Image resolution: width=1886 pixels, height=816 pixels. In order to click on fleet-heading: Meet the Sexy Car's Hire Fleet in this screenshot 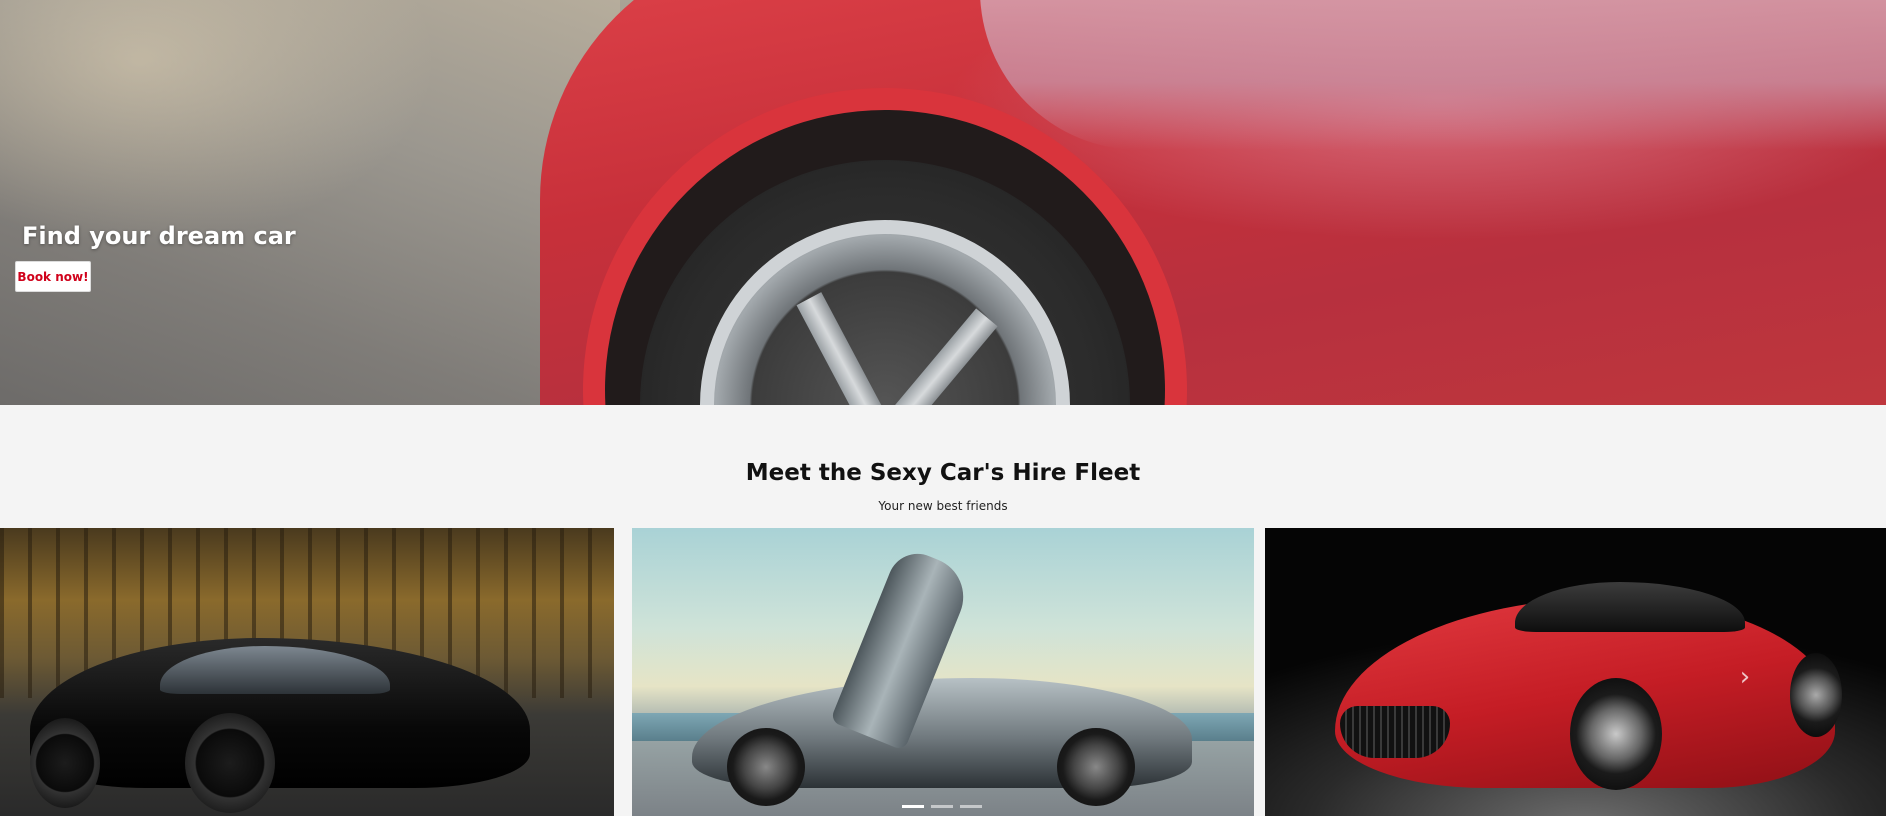, I will do `click(943, 473)`.